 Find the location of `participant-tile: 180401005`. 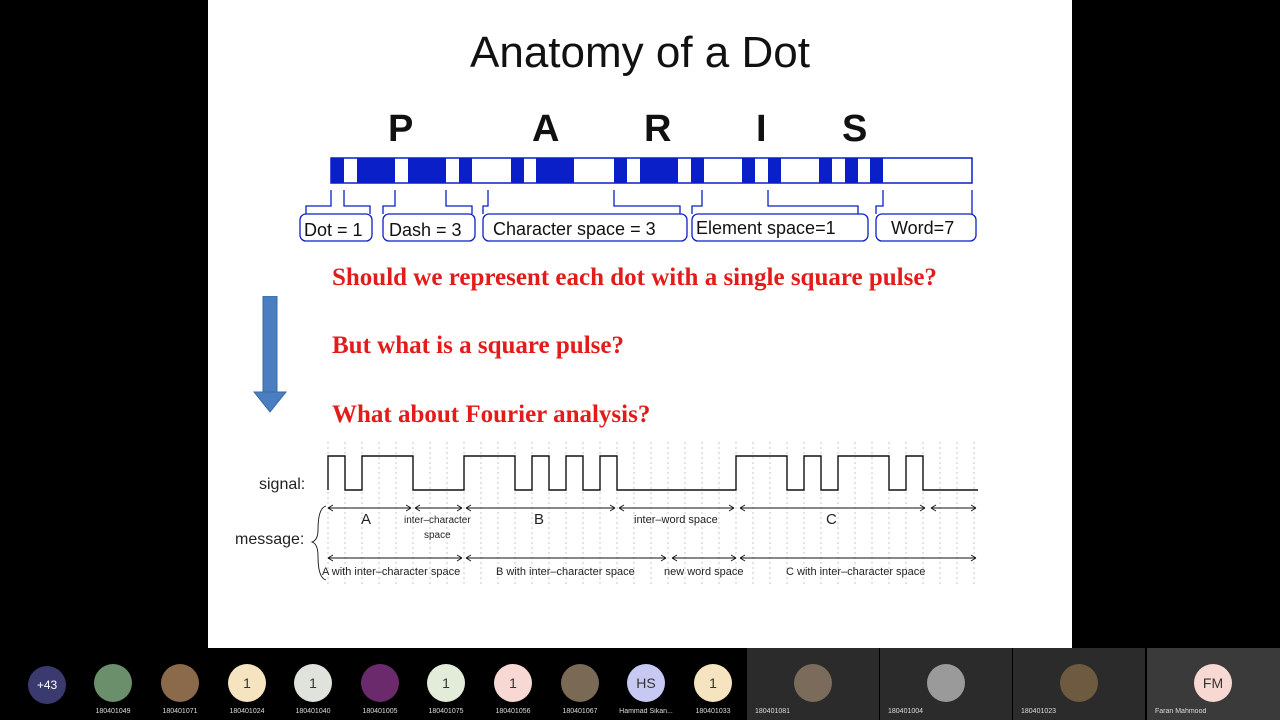

participant-tile: 180401005 is located at coordinates (380, 689).